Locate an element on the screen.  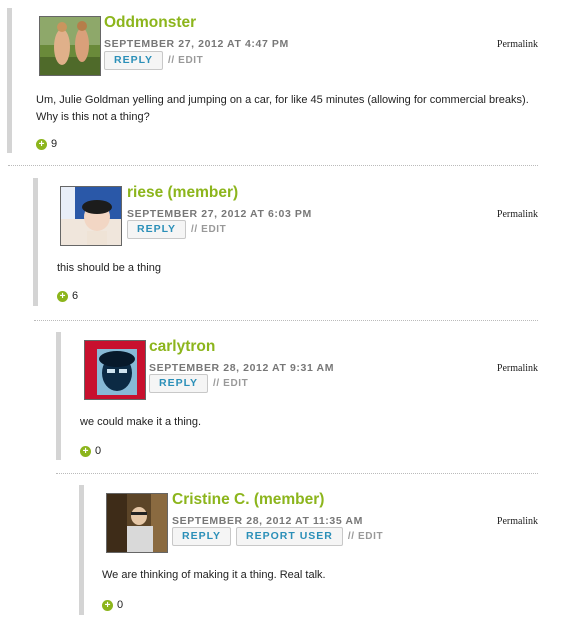
comment-date: SEPTEMBER 27, 2012 AT 4:47 PM is located at coordinates (196, 44).